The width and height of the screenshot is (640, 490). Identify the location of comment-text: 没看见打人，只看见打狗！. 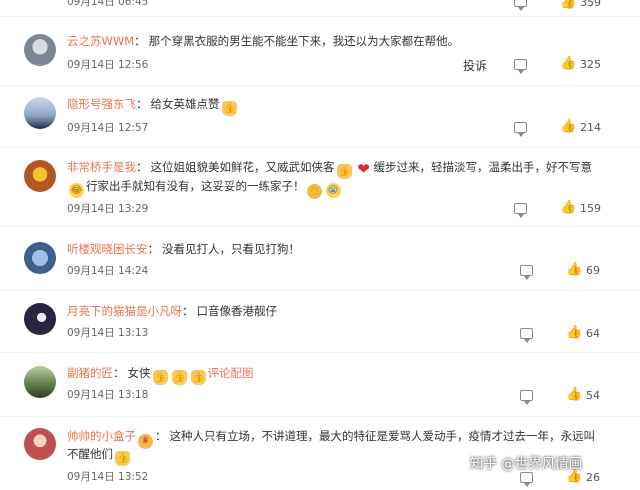
(231, 249).